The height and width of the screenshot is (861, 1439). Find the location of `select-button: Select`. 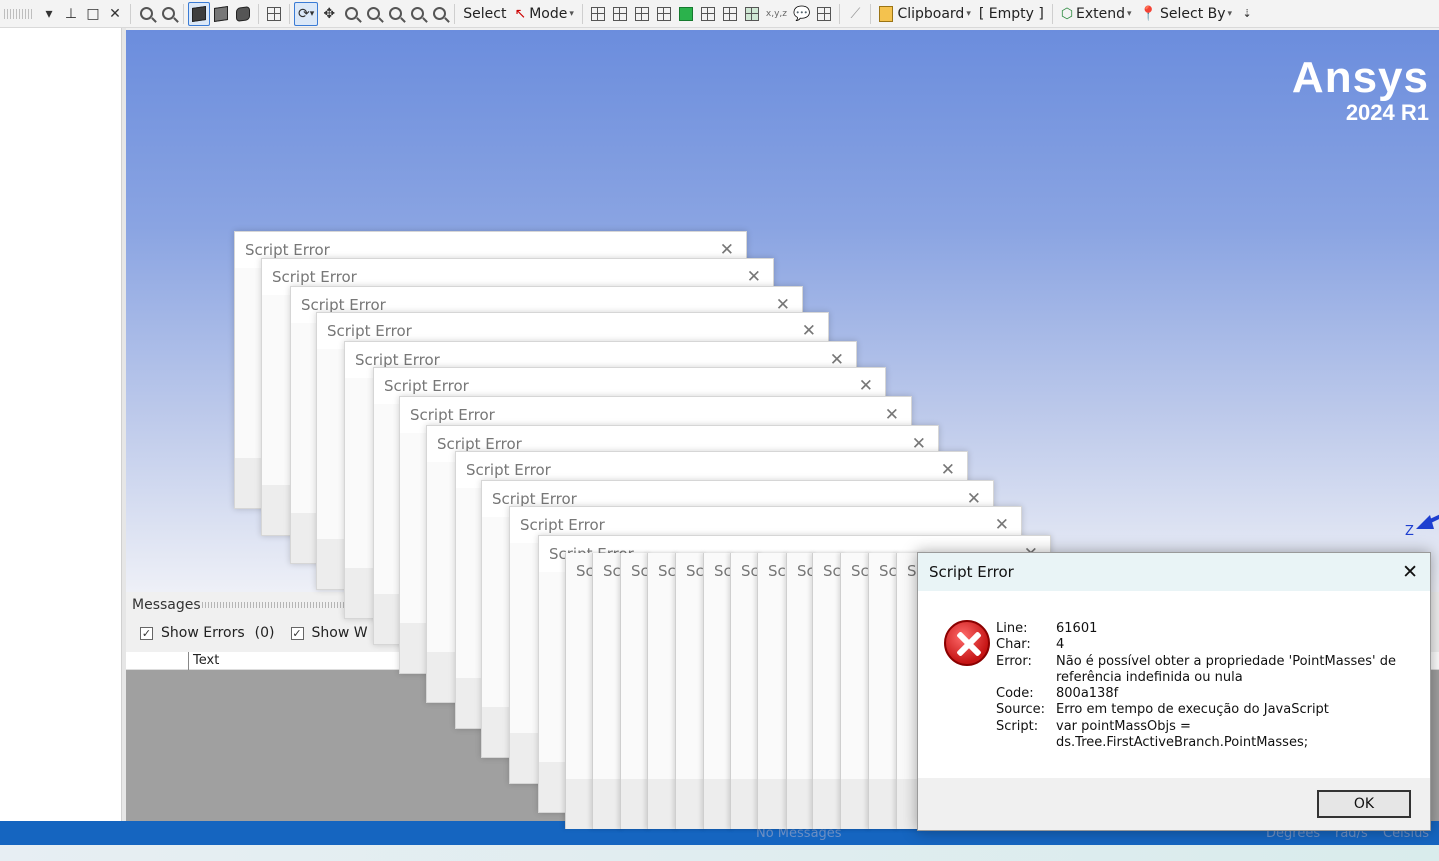

select-button: Select is located at coordinates (484, 14).